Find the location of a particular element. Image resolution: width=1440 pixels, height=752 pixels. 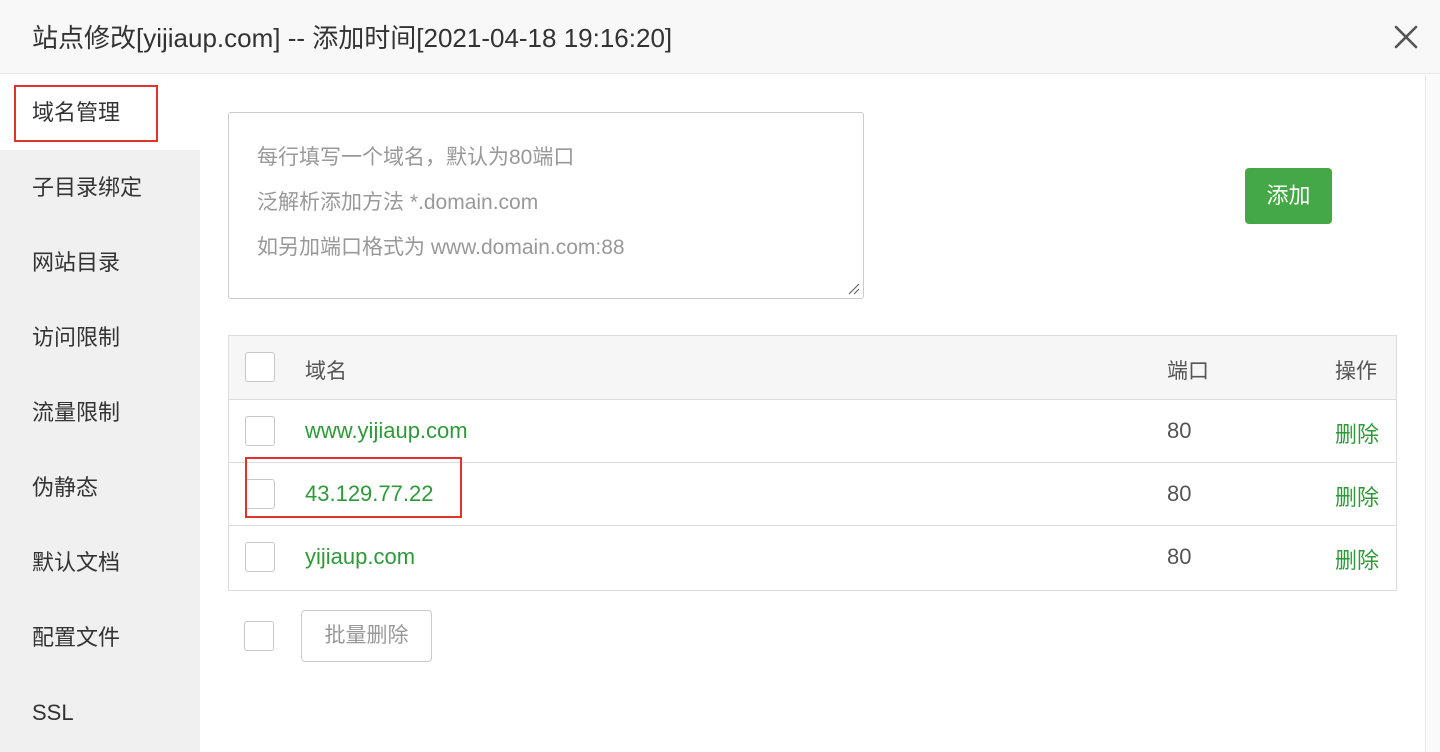

domain-link: 43.129.77.22 is located at coordinates (369, 494).